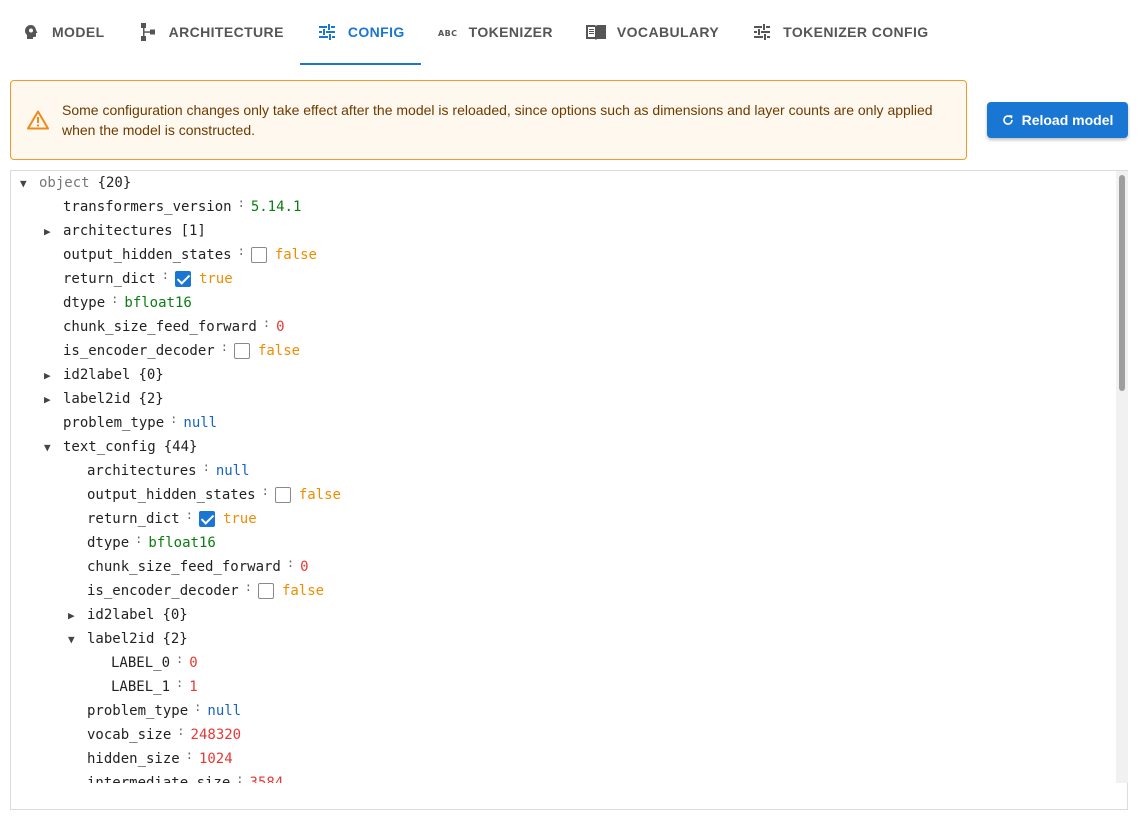 The width and height of the screenshot is (1138, 823). Describe the element at coordinates (193, 687) in the screenshot. I see `tree-value: 1` at that location.